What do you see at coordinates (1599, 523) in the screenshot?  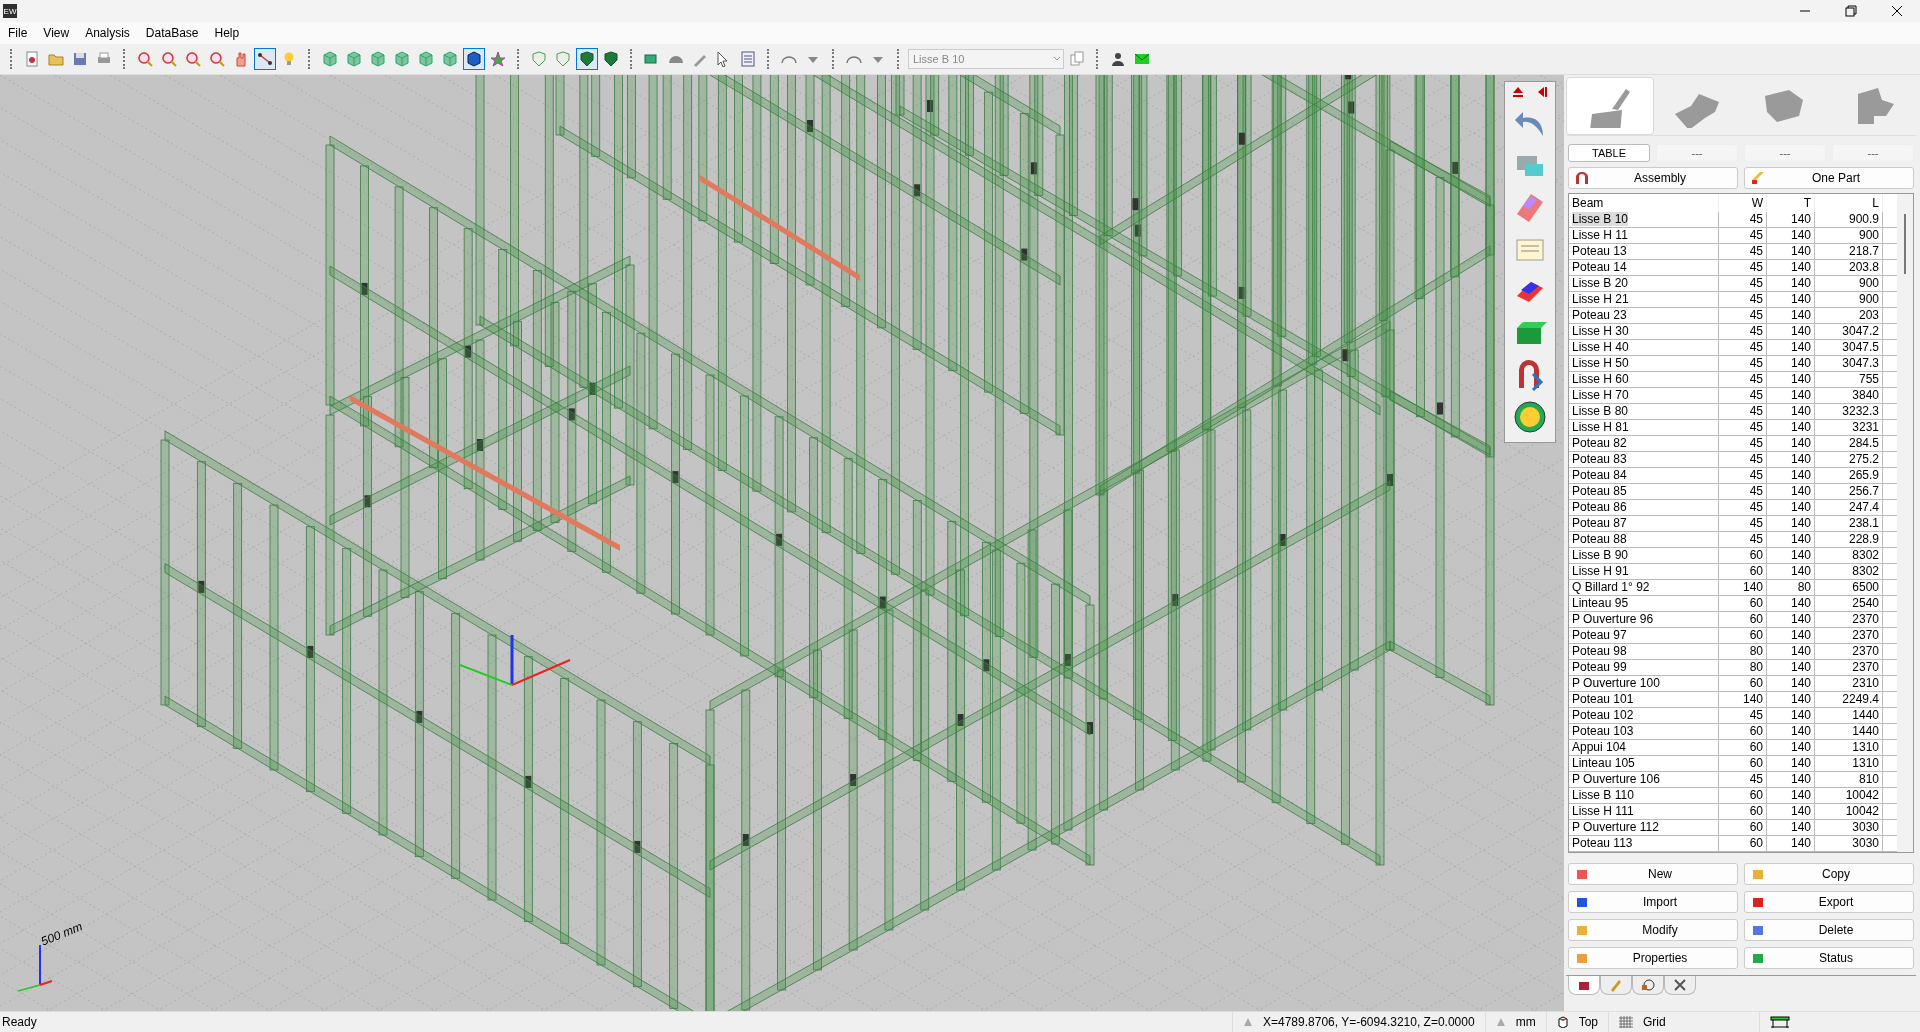 I see `beam-name: Poteau 87` at bounding box center [1599, 523].